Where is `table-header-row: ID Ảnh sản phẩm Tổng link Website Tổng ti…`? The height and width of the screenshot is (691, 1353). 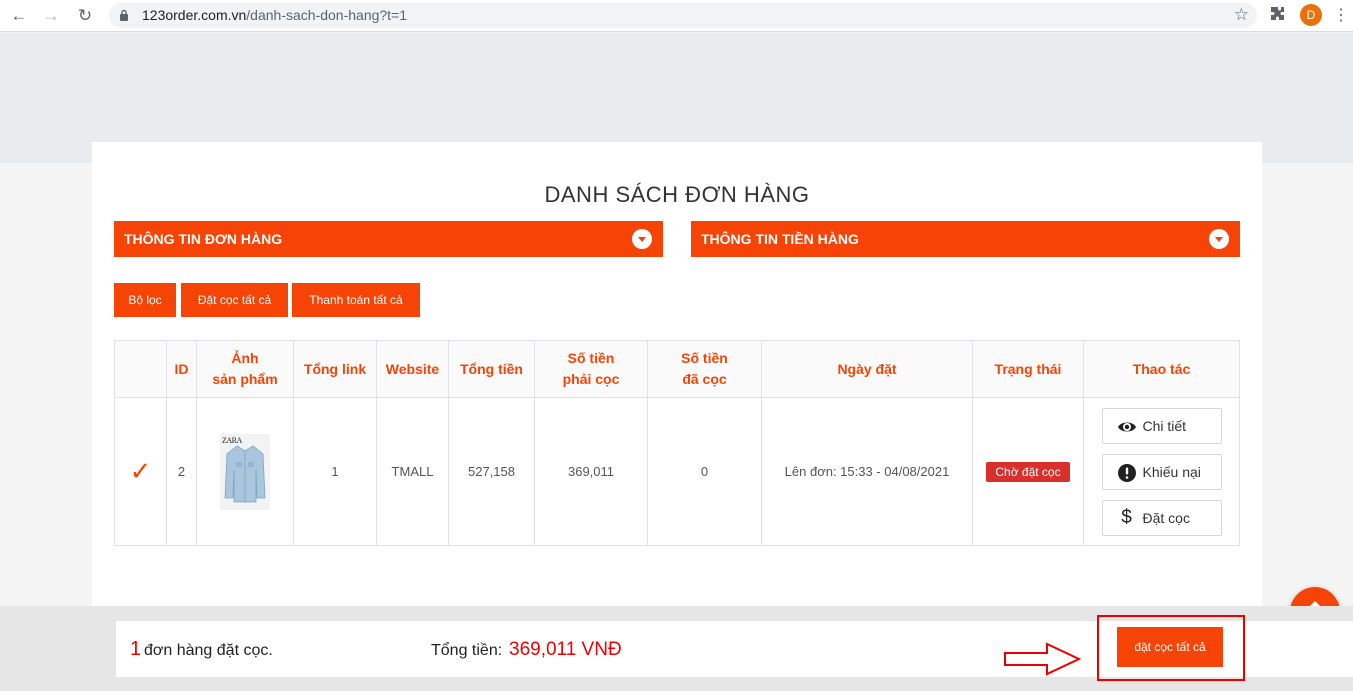 table-header-row: ID Ảnh sản phẩm Tổng link Website Tổng ti… is located at coordinates (677, 369).